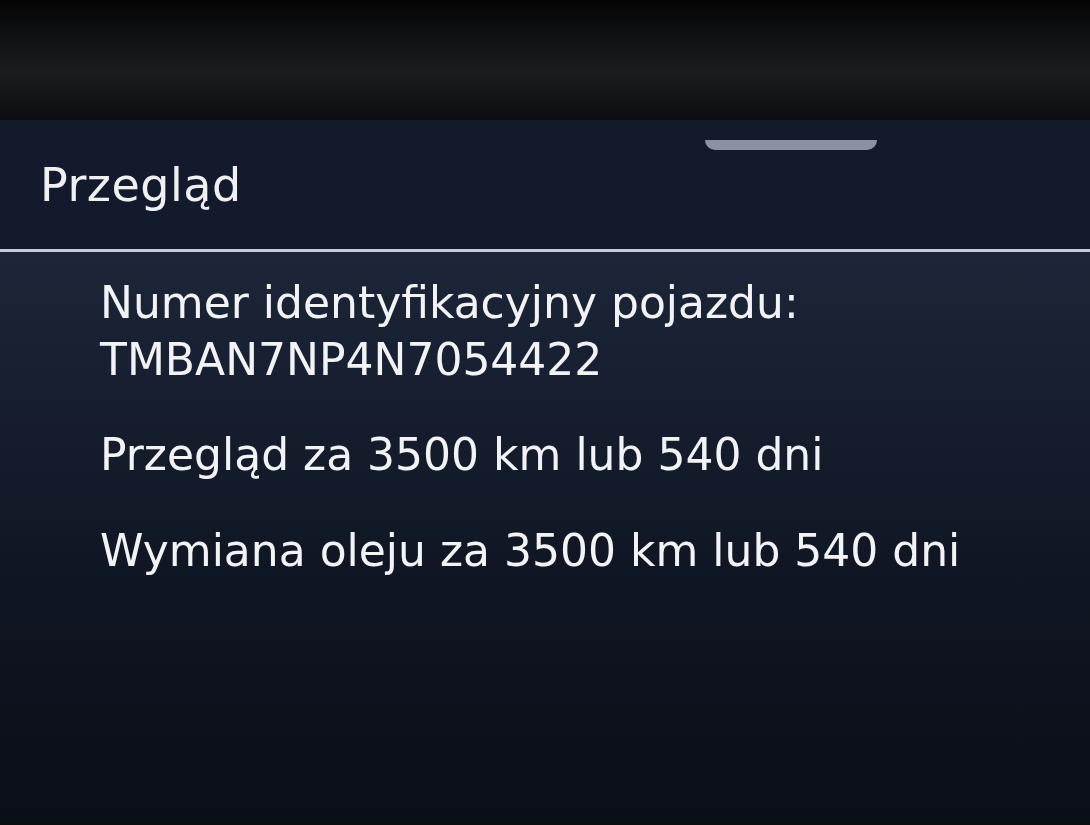 The width and height of the screenshot is (1090, 825). Describe the element at coordinates (462, 455) in the screenshot. I see `service-notice: Przegląd za 3500 km lub 540 dni` at that location.